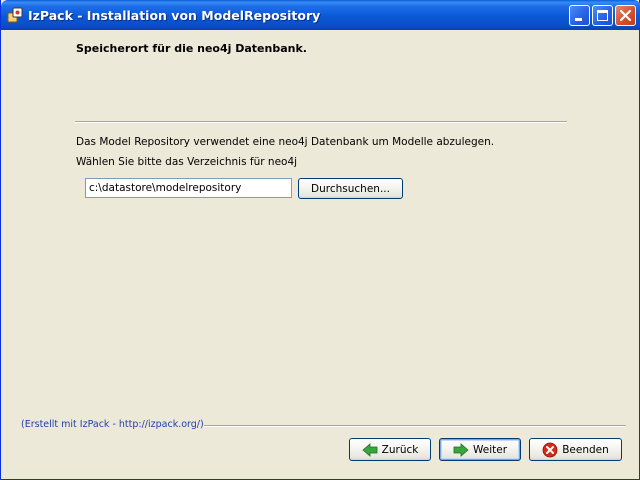  I want to click on back-button-label: Zurück, so click(400, 449).